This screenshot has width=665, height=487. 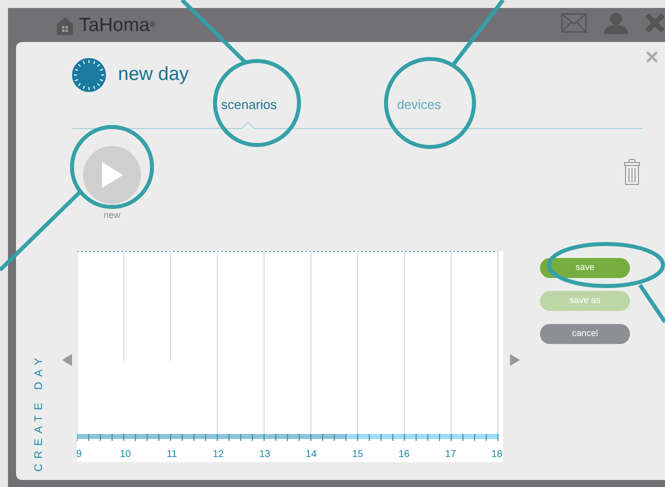 I want to click on save-button: save, so click(x=585, y=268).